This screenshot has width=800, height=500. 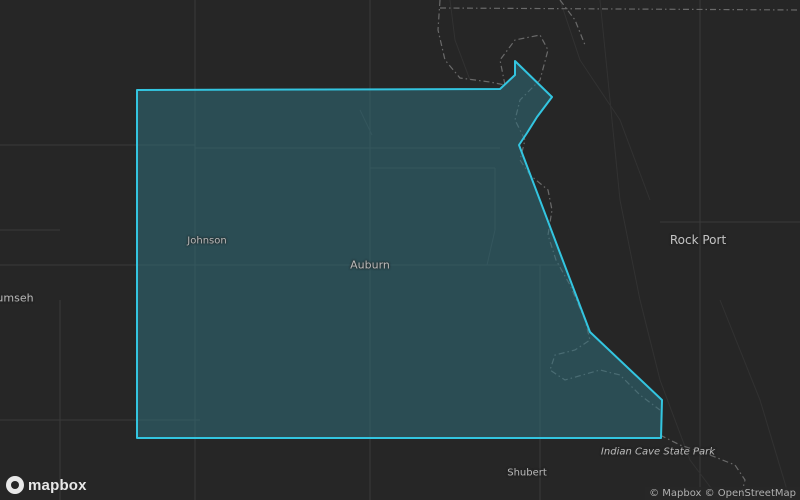 I want to click on place-label-johnson: Johnson, so click(x=207, y=241).